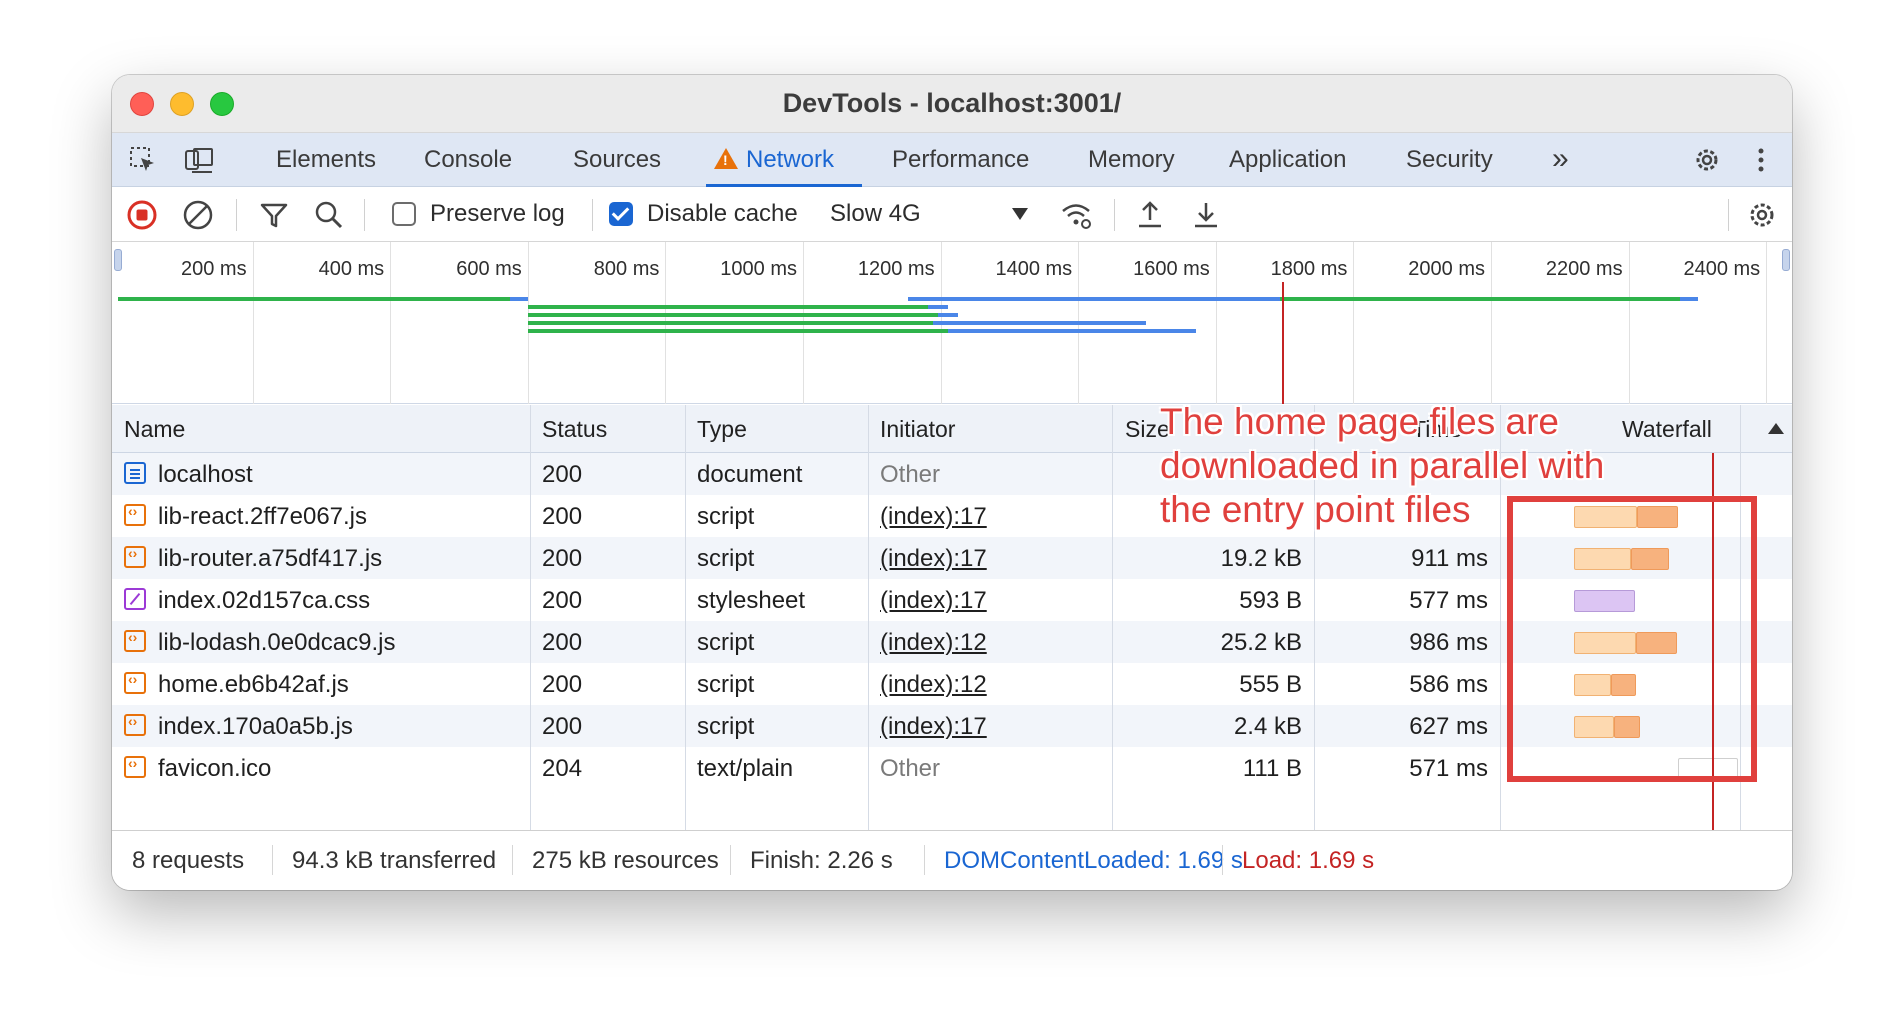 The width and height of the screenshot is (1900, 1034). I want to click on network-conditions-icon, so click(1076, 215).